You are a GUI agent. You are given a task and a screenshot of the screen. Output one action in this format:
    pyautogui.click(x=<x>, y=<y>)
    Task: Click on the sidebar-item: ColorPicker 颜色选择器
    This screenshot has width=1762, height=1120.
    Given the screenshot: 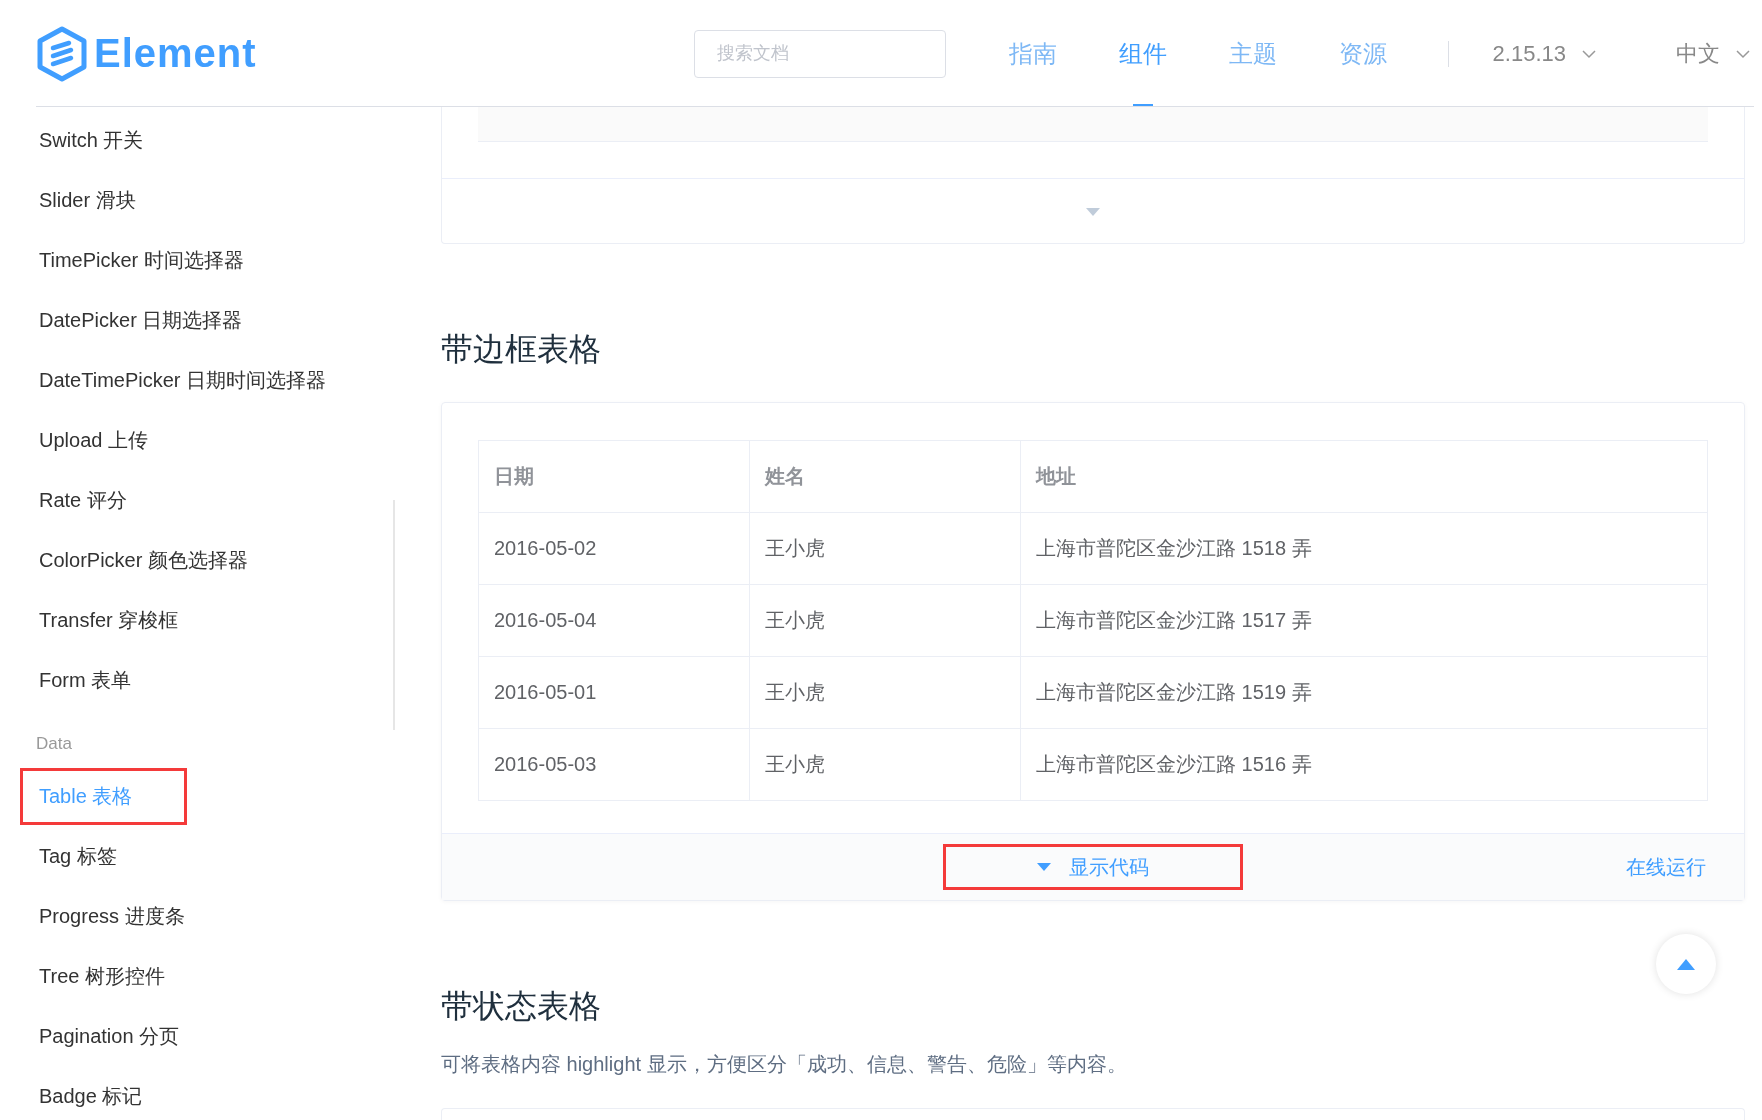 What is the action you would take?
    pyautogui.click(x=143, y=560)
    